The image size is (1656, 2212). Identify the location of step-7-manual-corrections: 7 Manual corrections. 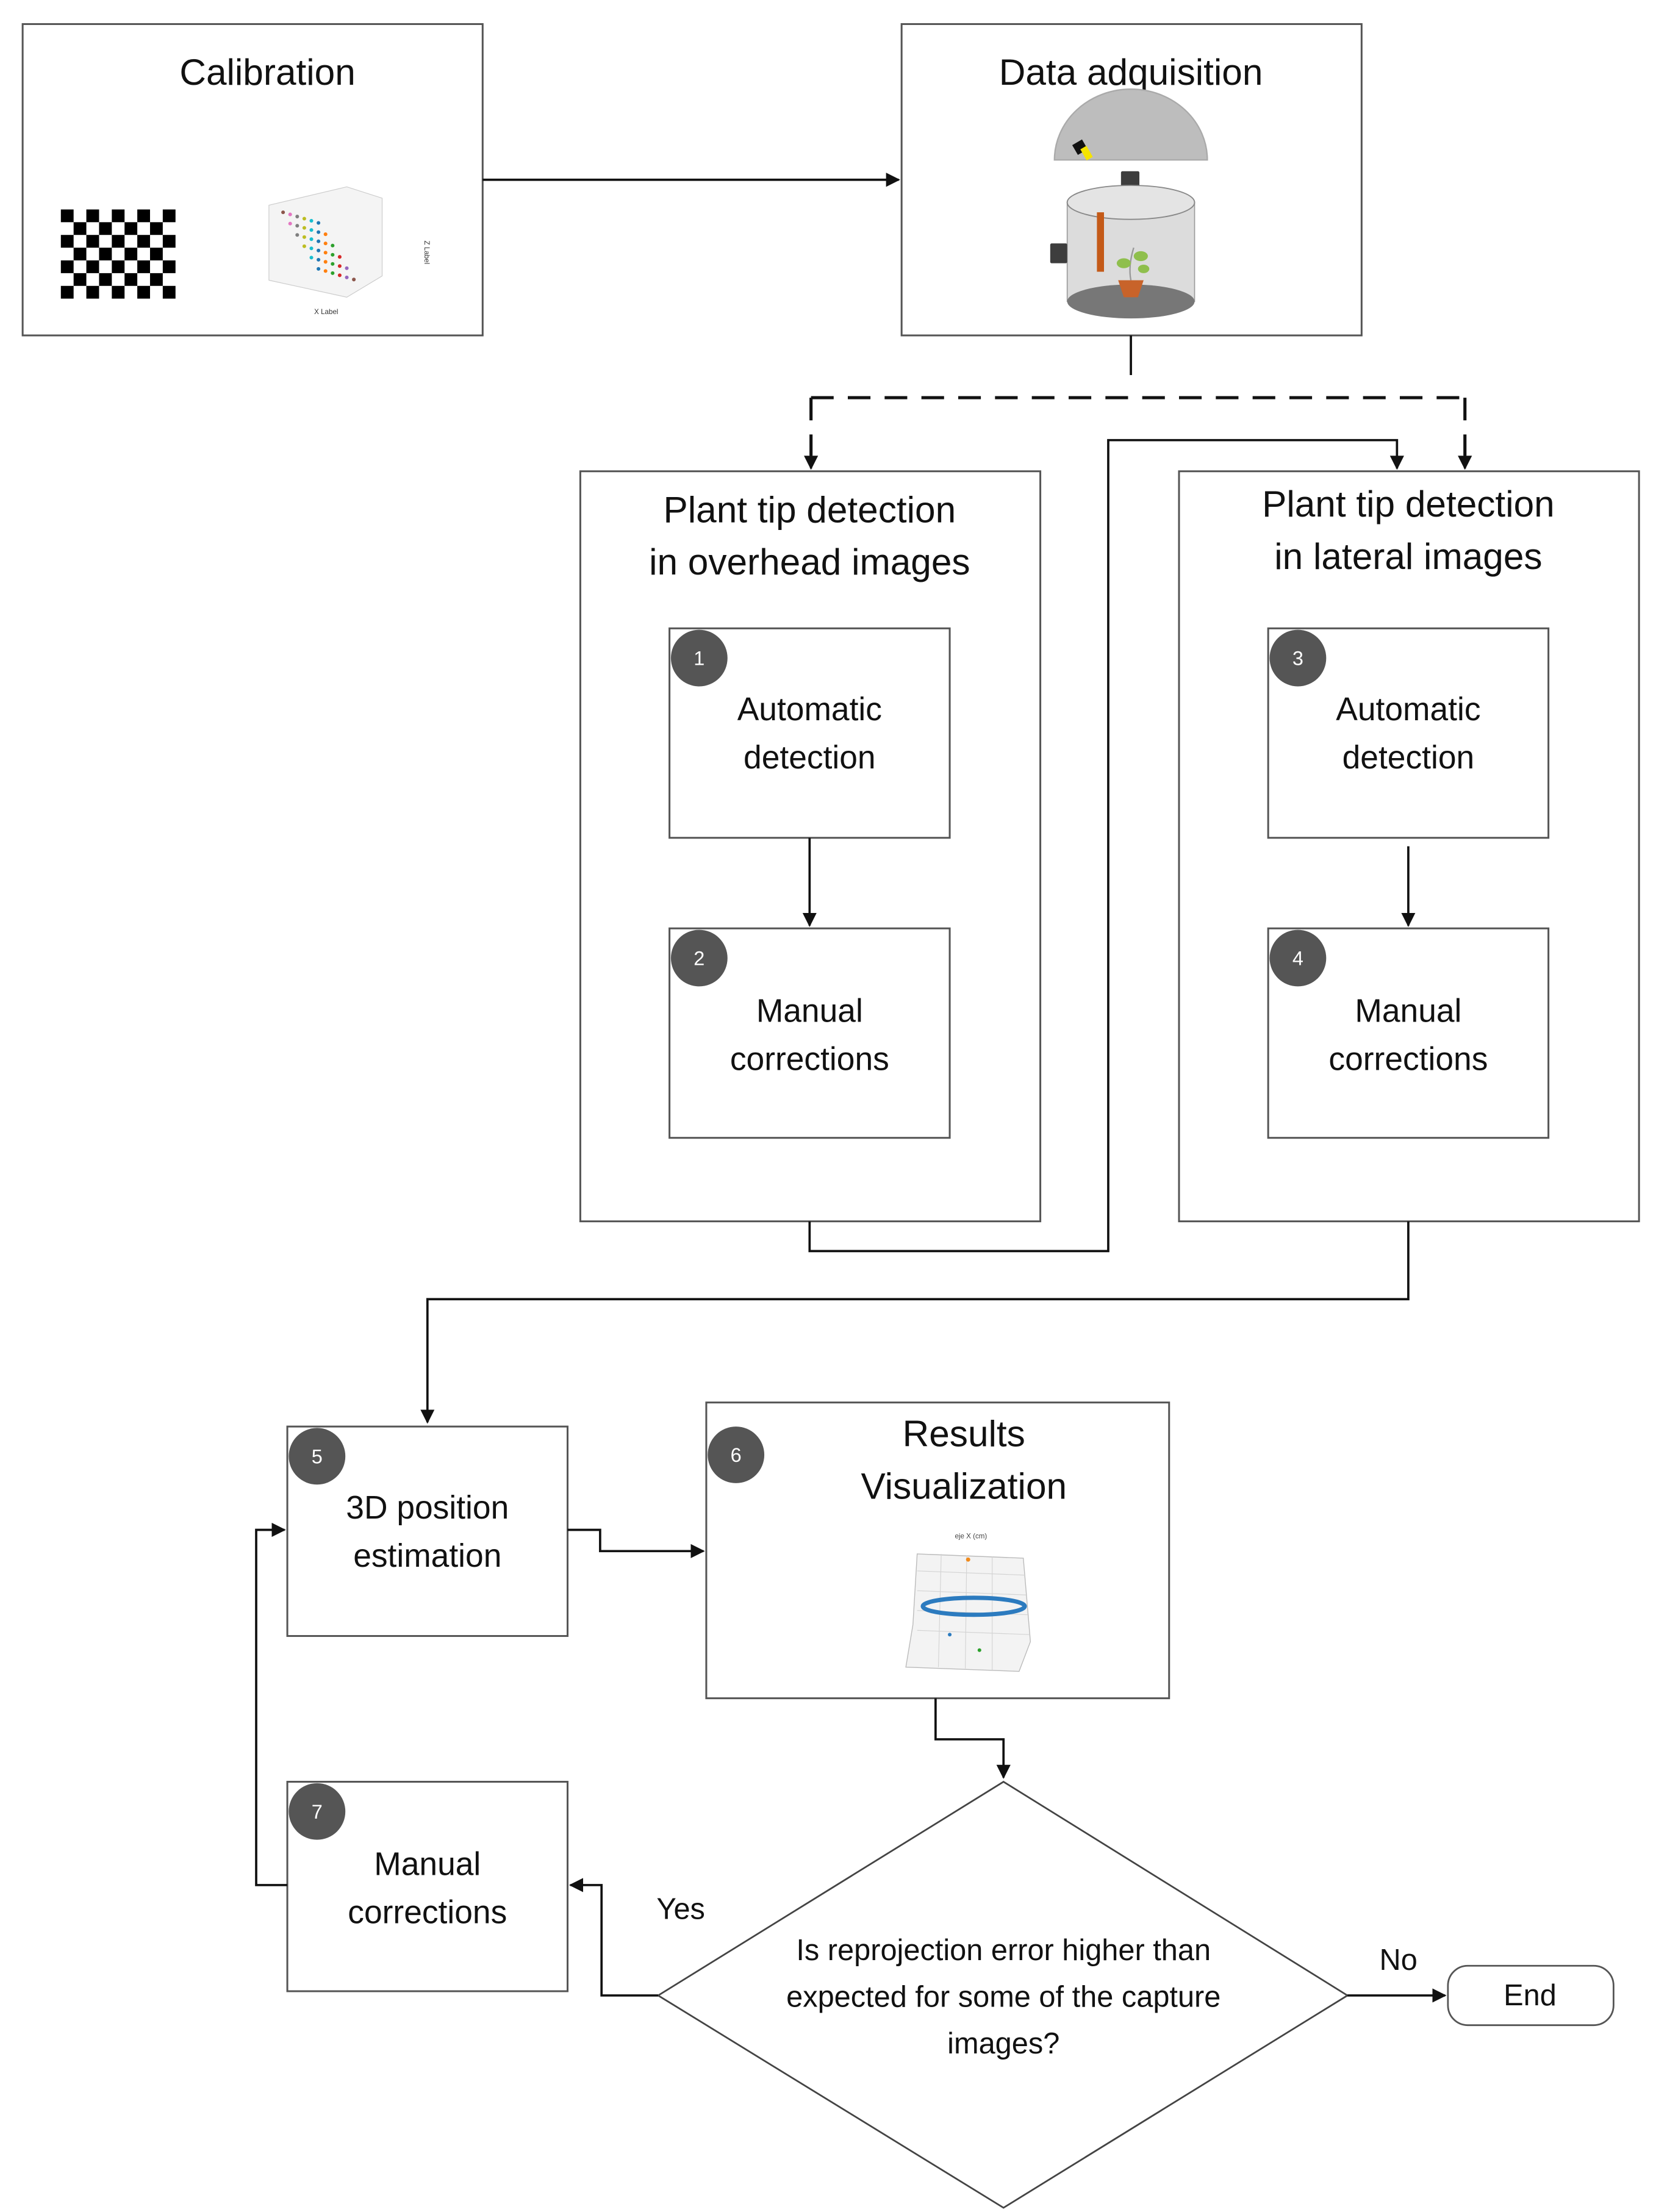
(428, 1886).